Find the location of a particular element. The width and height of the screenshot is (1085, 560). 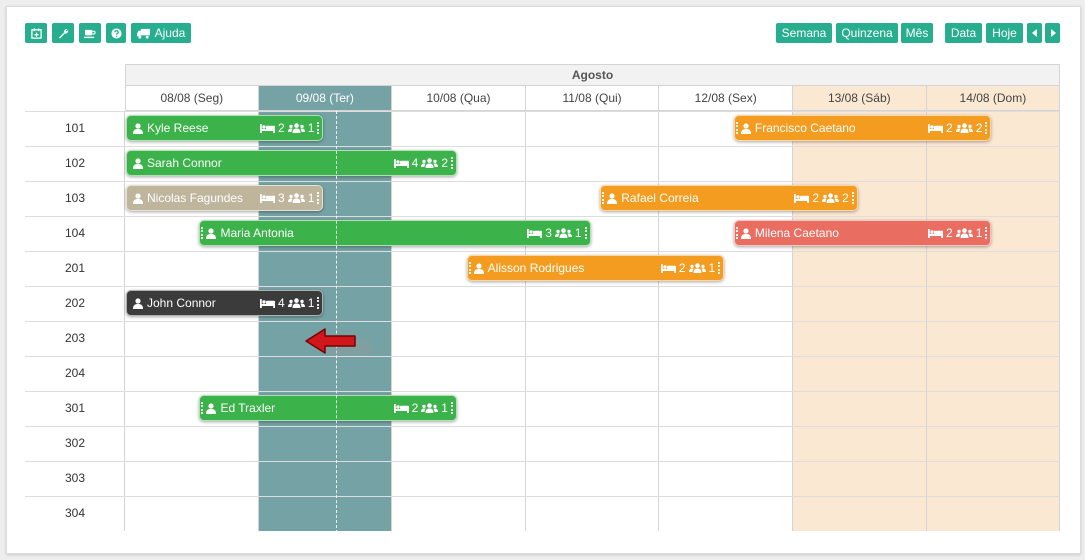

current-time-line is located at coordinates (336, 322).